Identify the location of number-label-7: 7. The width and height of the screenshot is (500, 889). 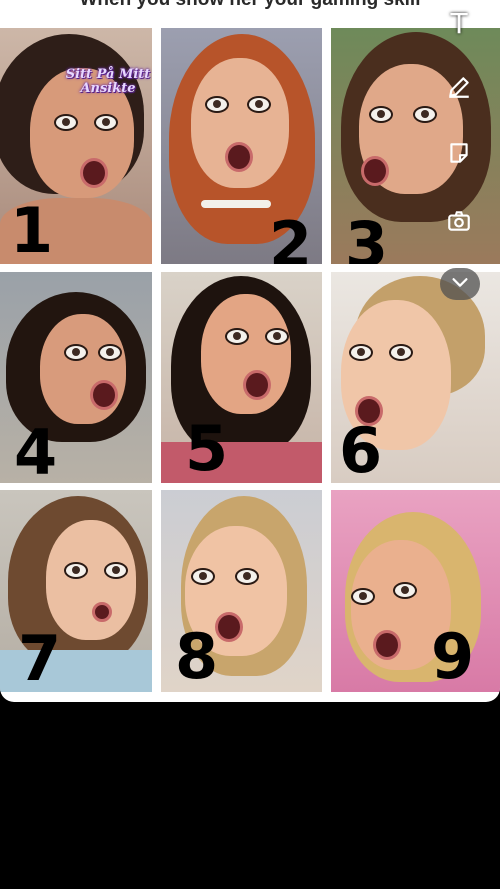
(40, 657).